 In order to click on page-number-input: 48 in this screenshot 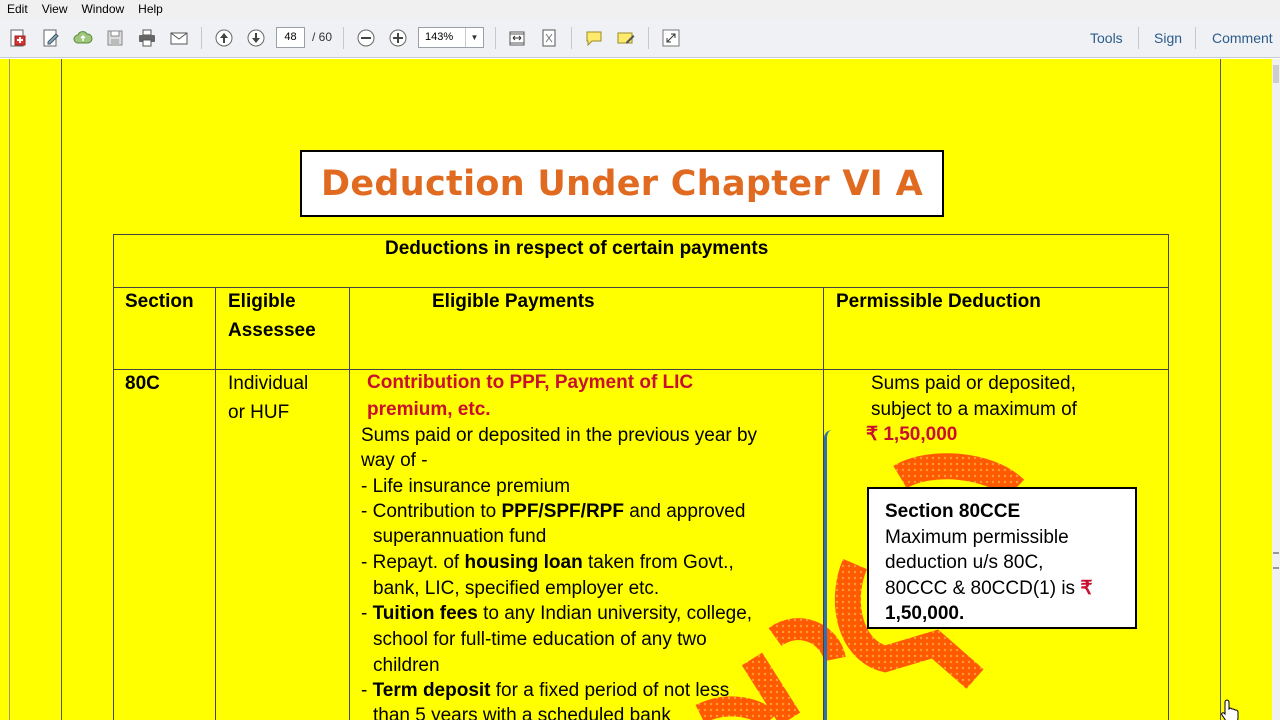, I will do `click(290, 37)`.